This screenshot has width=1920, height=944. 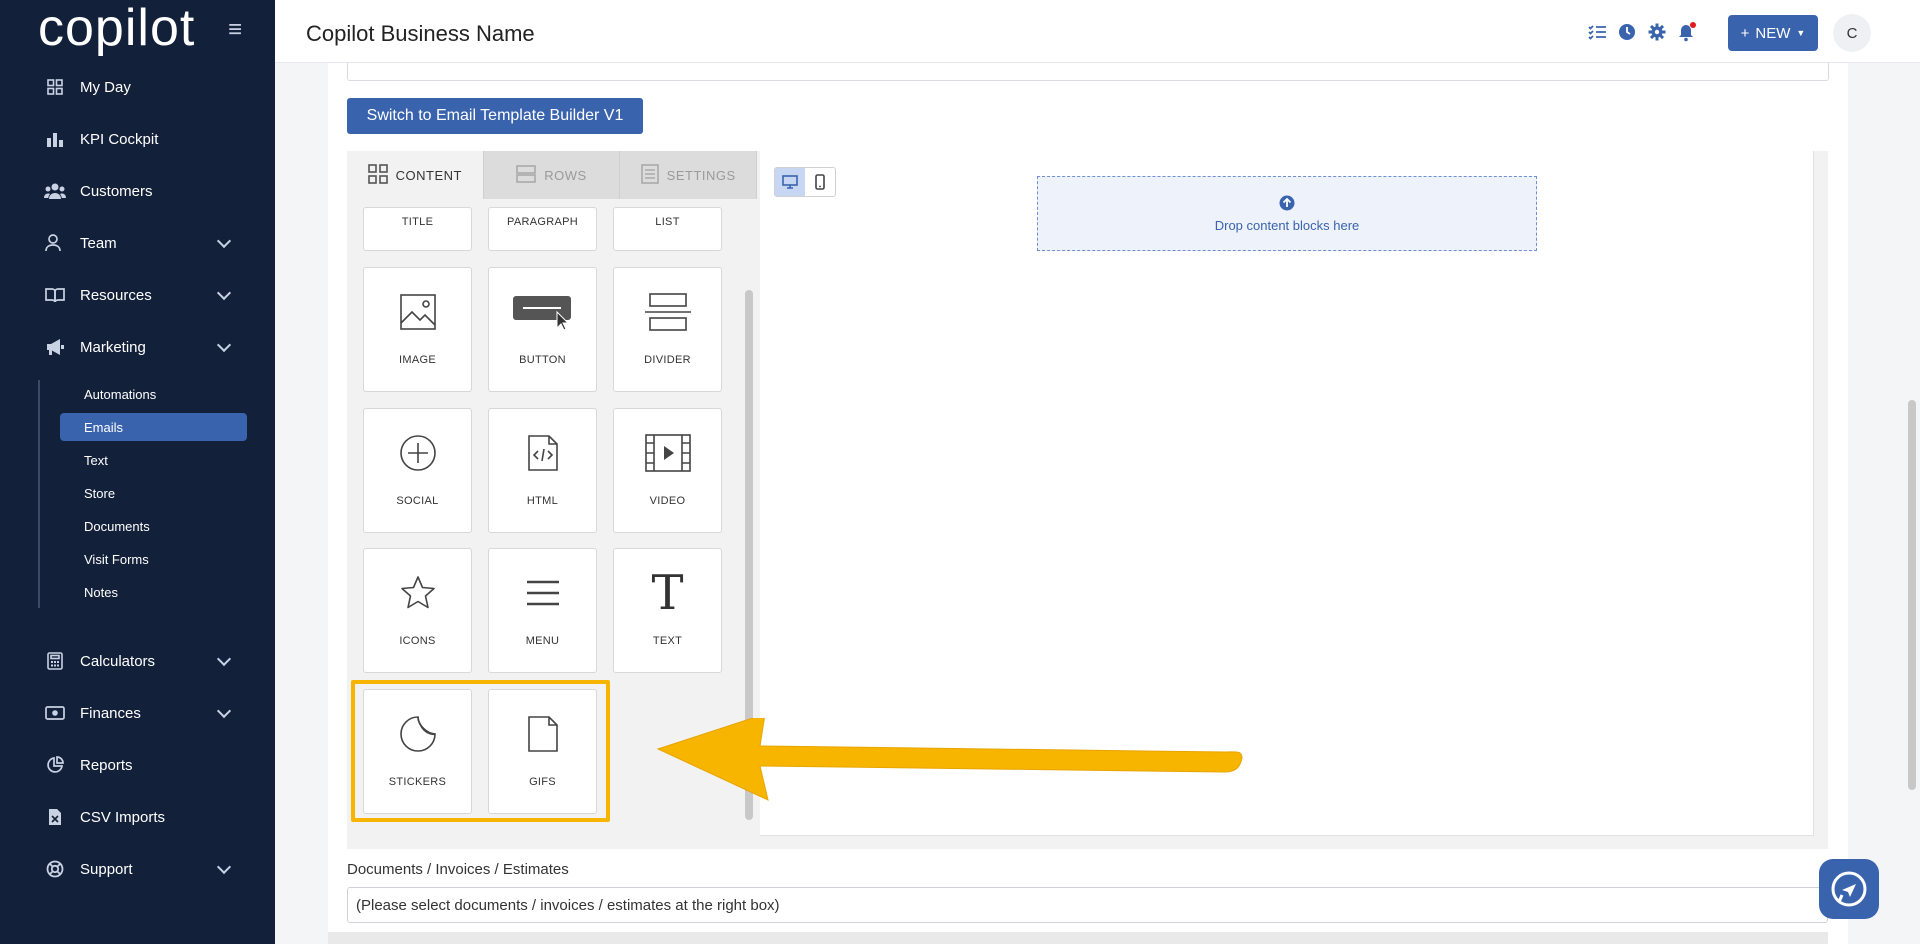 I want to click on highlight-box, so click(x=480, y=751).